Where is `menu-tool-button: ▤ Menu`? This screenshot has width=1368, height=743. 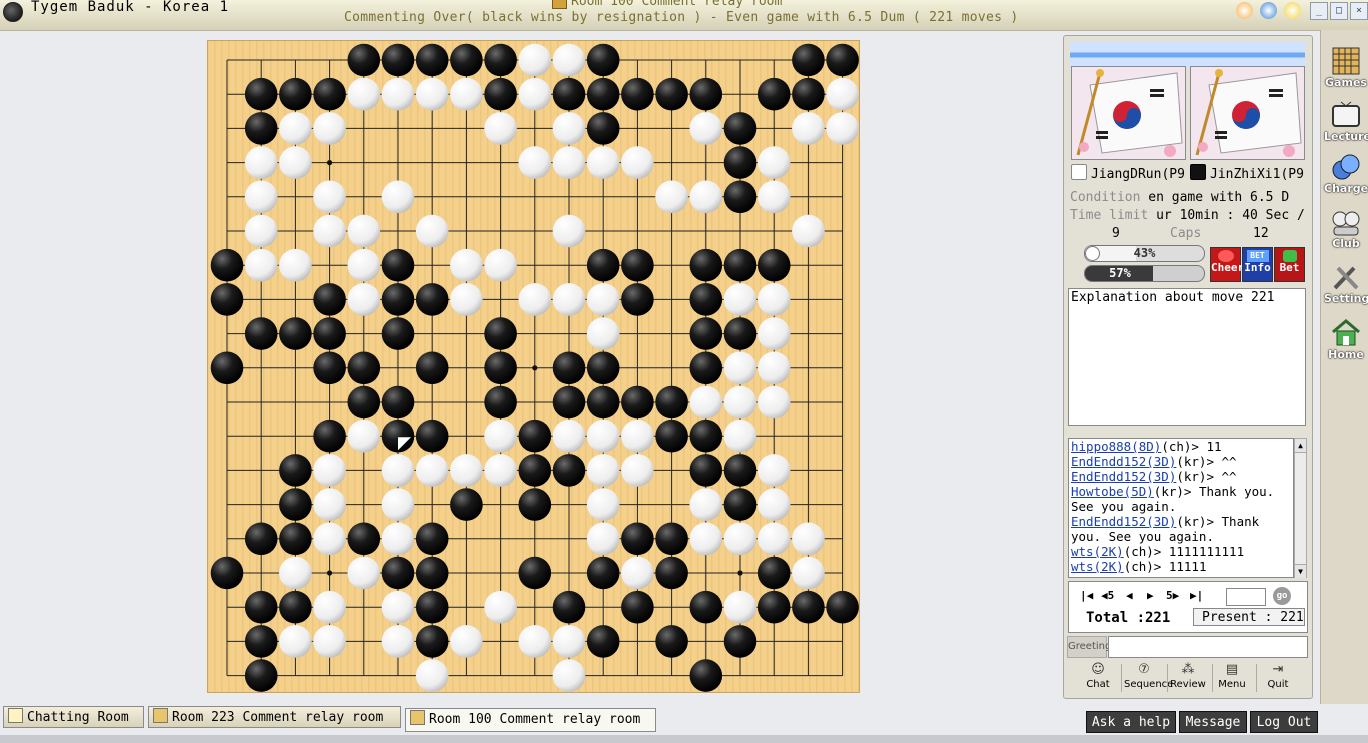 menu-tool-button: ▤ Menu is located at coordinates (1232, 678).